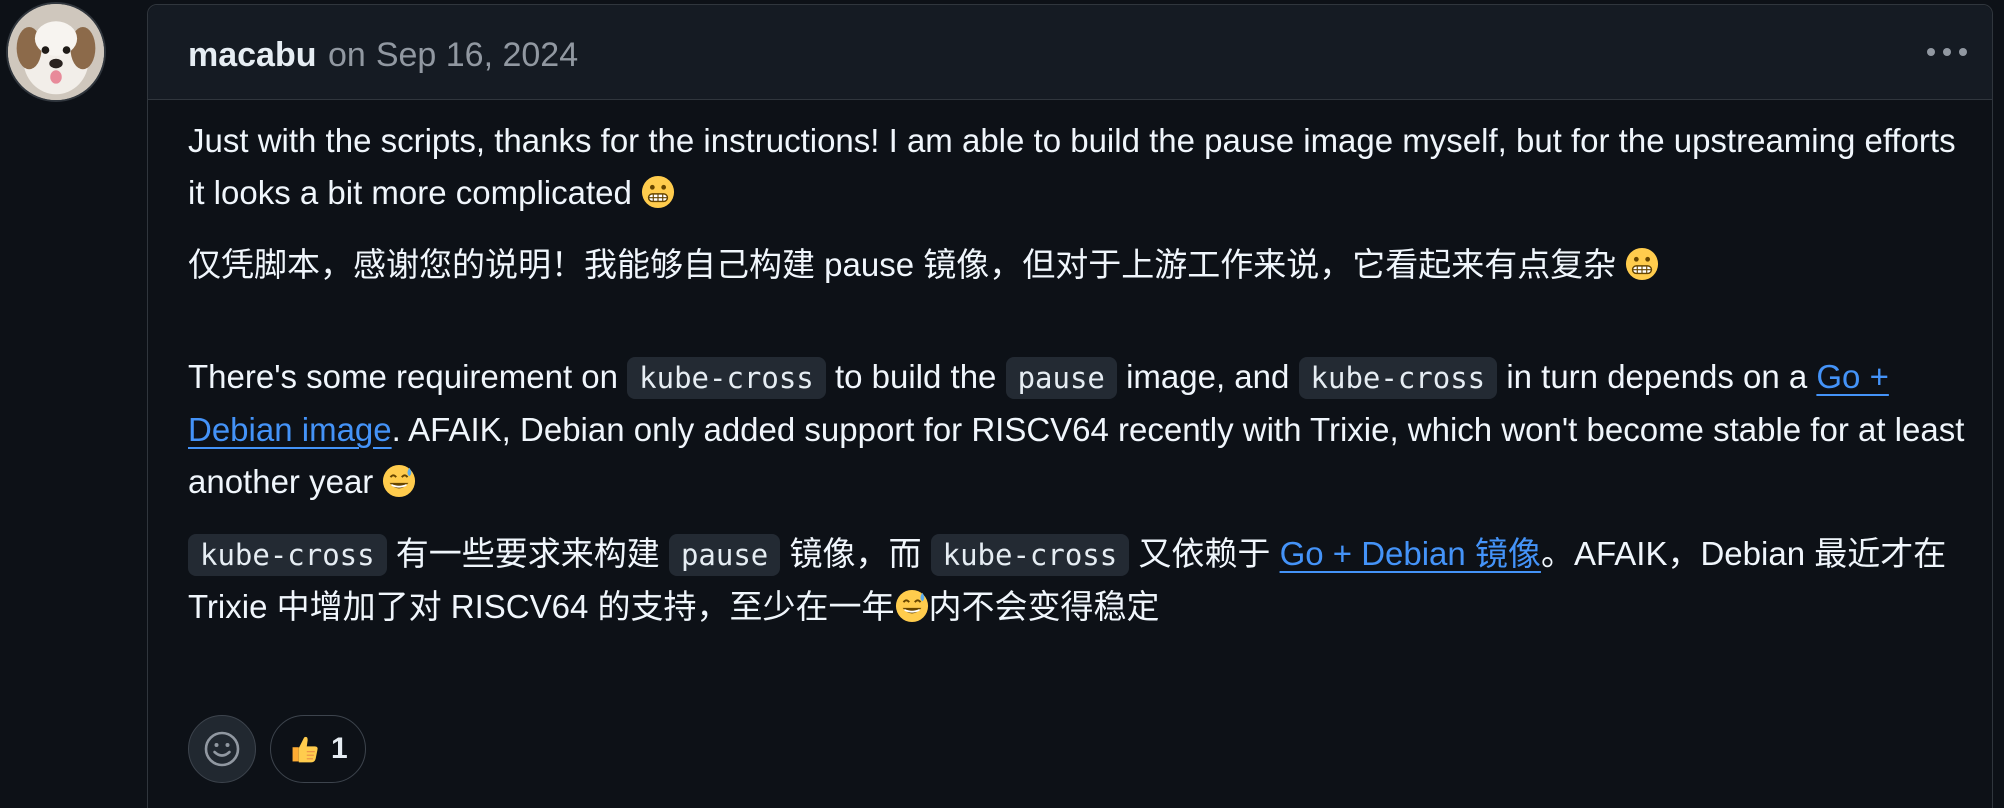  Describe the element at coordinates (1410, 553) in the screenshot. I see `go-debian-image-link-zh: Go + Debian 镜像` at that location.